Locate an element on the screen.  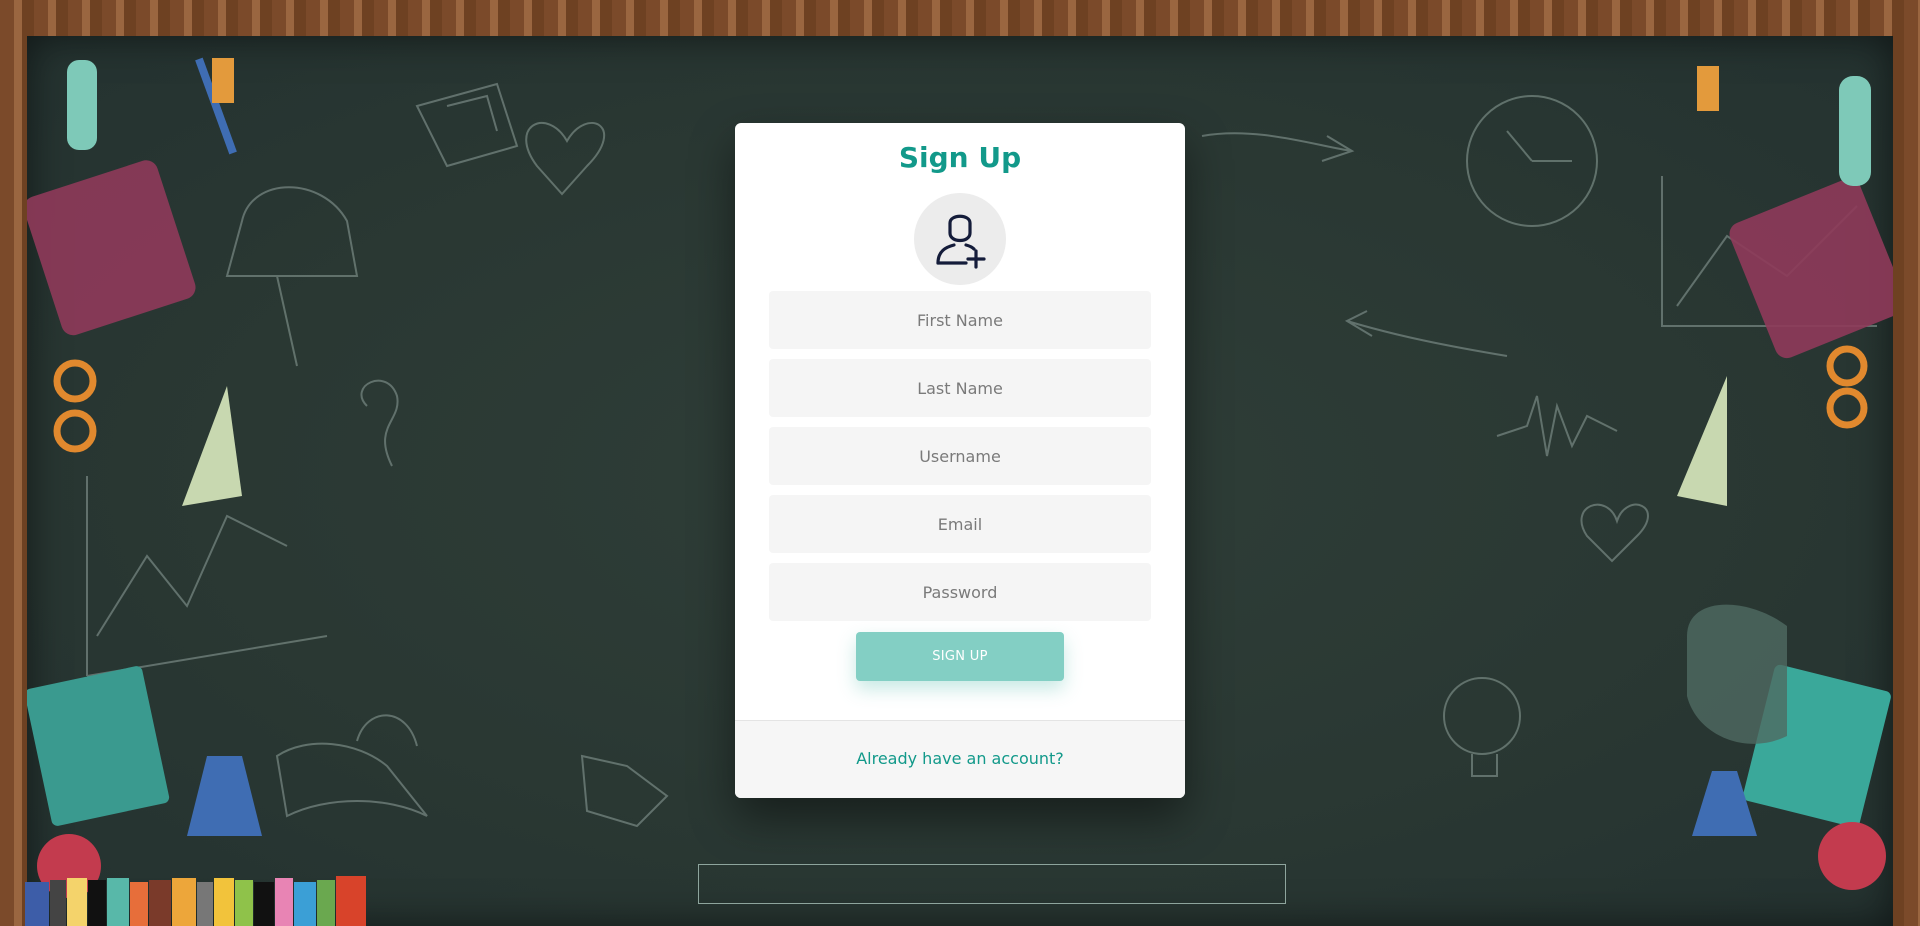
arrow-box-doodle is located at coordinates (624, 791).